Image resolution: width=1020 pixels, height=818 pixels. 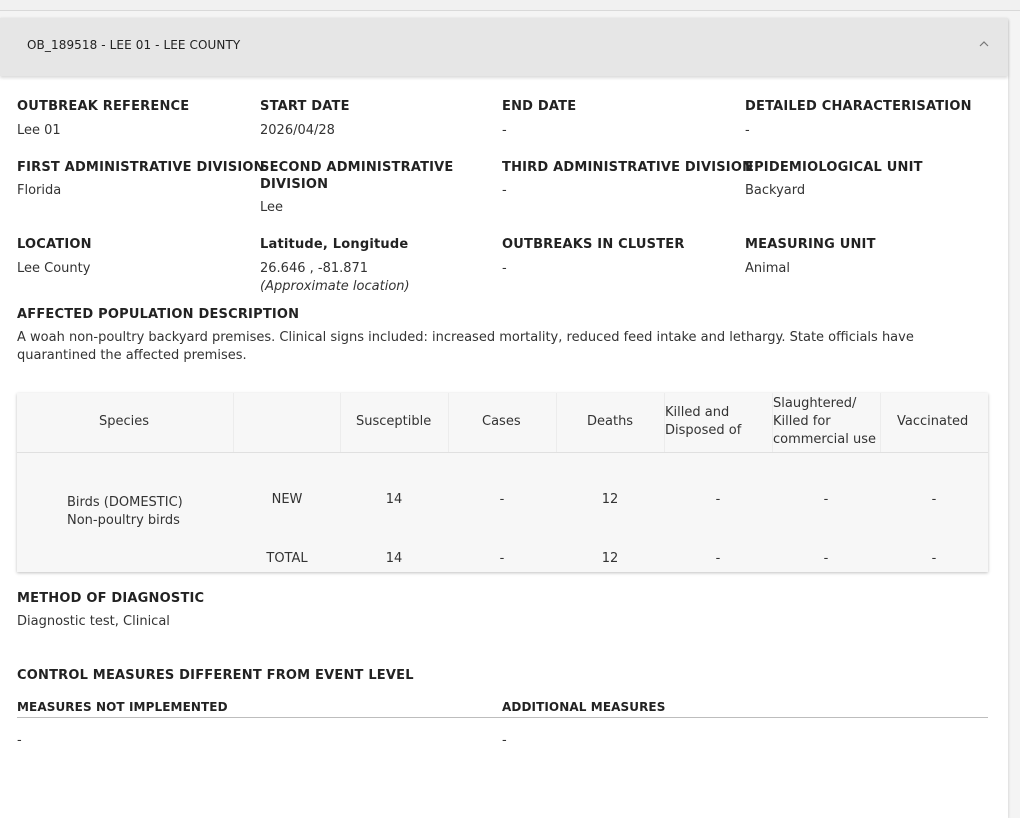 I want to click on outbreaks-in-cluster-label: OUTBREAKS IN CLUSTER, so click(x=593, y=244).